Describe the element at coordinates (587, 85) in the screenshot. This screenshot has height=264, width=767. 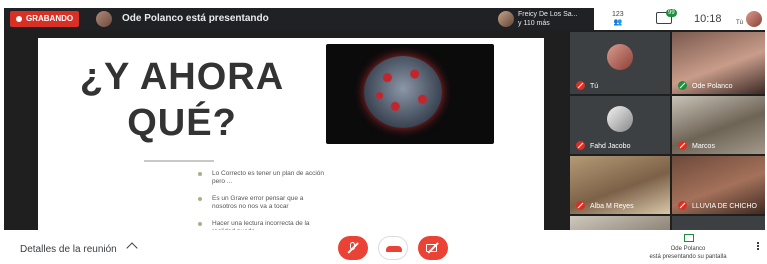
I see `participant-label: Tú` at that location.